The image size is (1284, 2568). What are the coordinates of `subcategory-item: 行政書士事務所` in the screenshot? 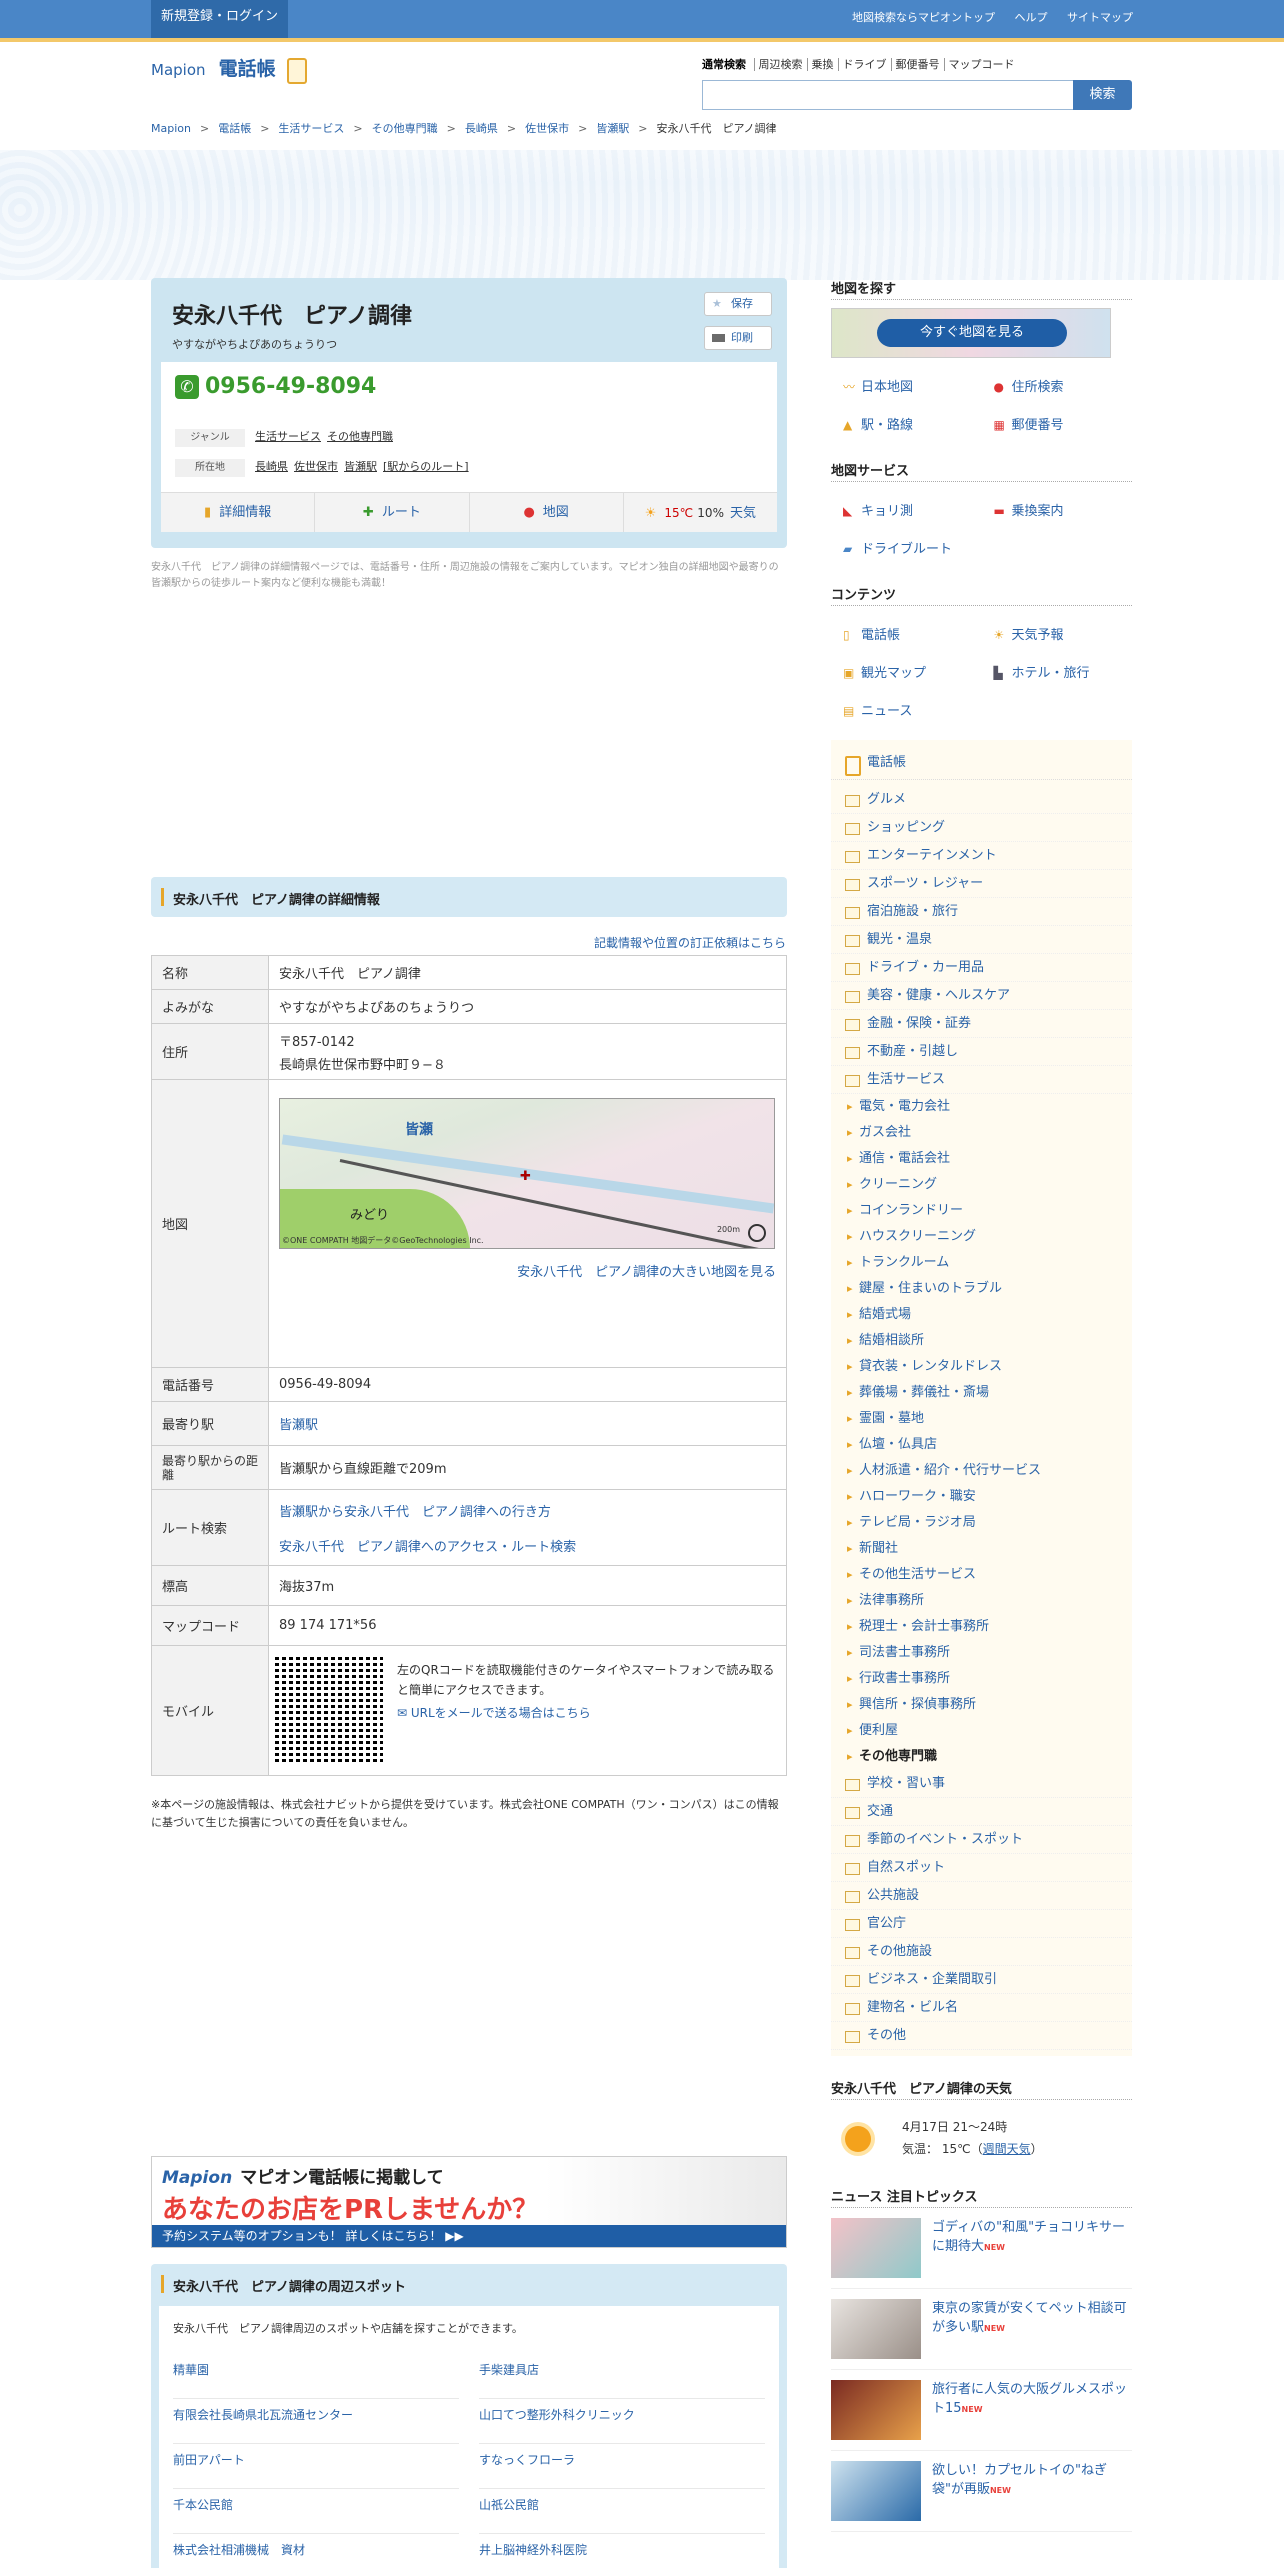 It's located at (981, 1679).